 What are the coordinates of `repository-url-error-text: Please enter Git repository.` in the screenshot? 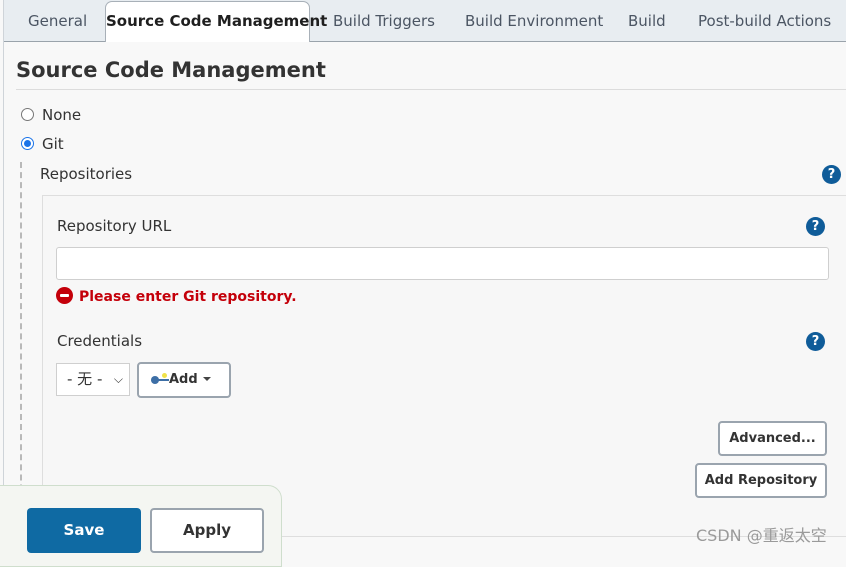 It's located at (188, 297).